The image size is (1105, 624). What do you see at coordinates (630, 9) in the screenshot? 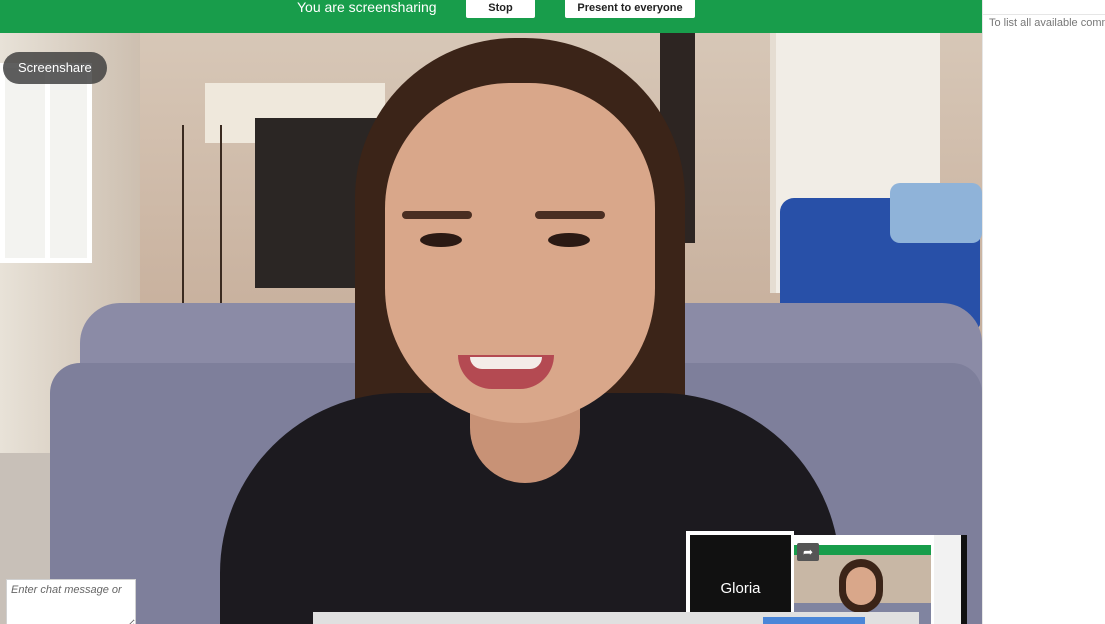
I see `present-to-everyone-button: Present to everyone` at bounding box center [630, 9].